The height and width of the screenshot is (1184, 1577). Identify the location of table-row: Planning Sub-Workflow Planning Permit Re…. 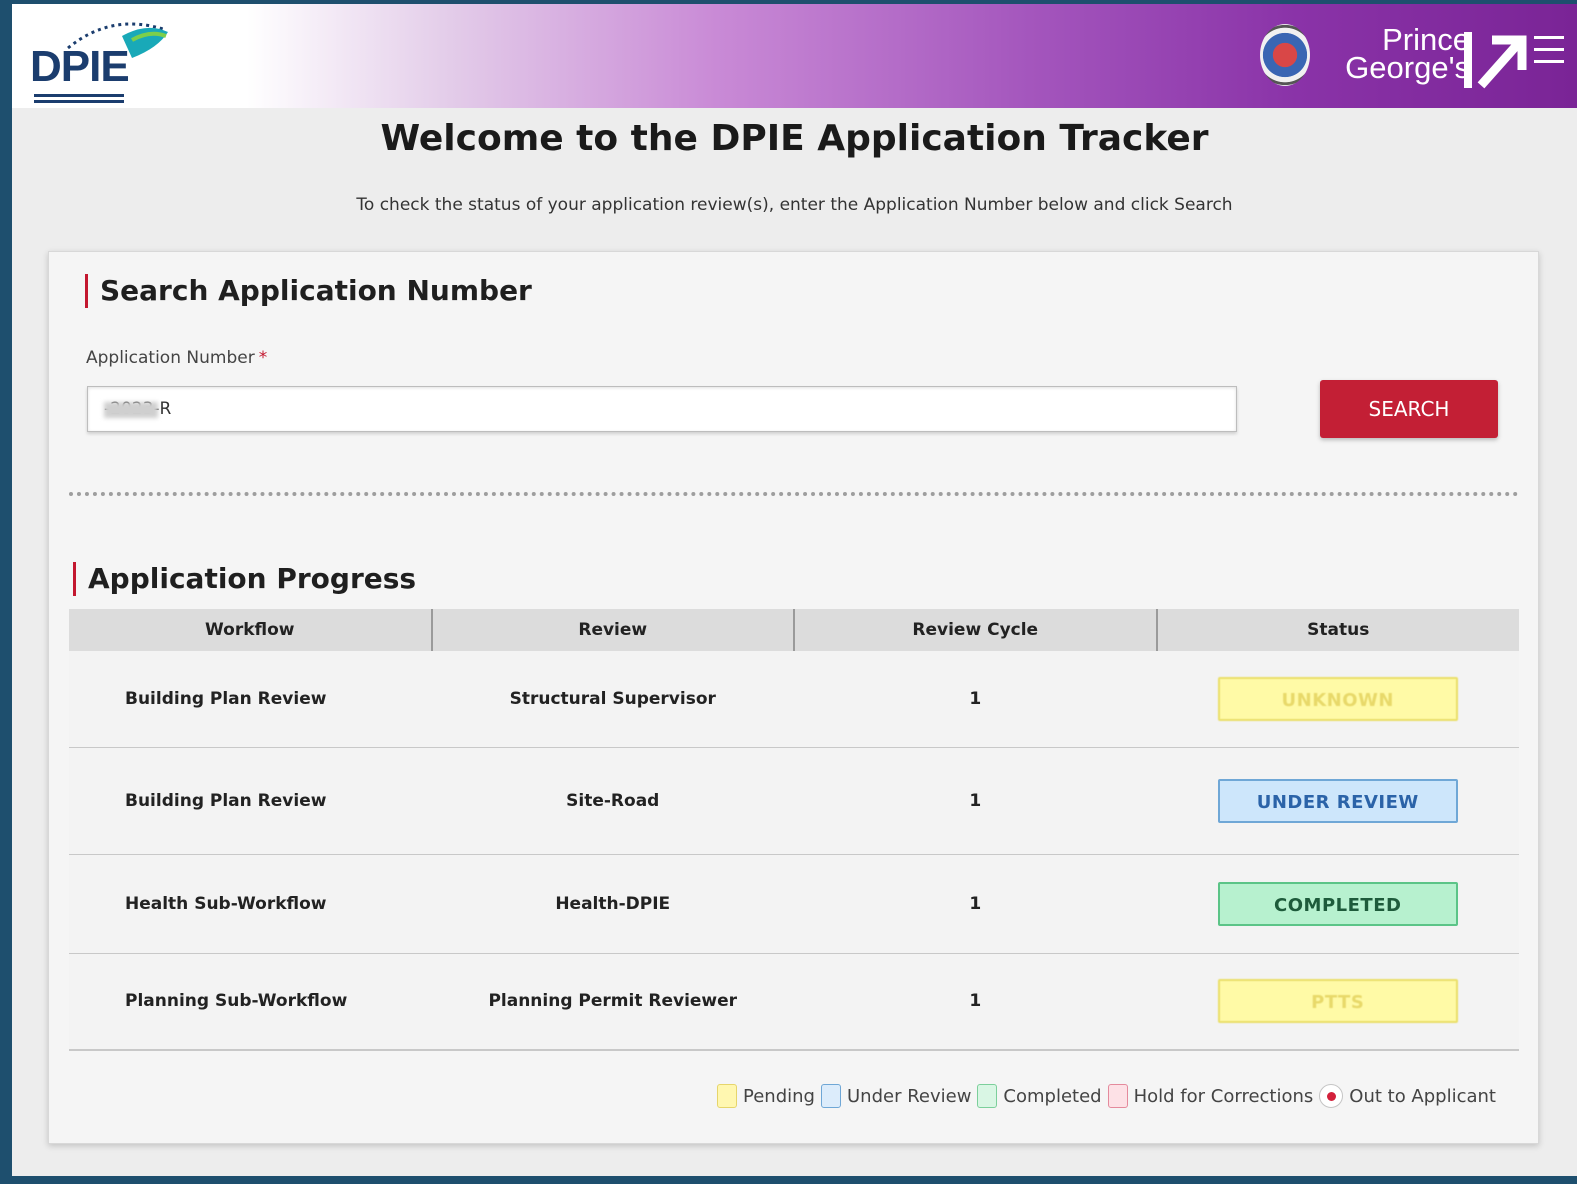
(794, 1001).